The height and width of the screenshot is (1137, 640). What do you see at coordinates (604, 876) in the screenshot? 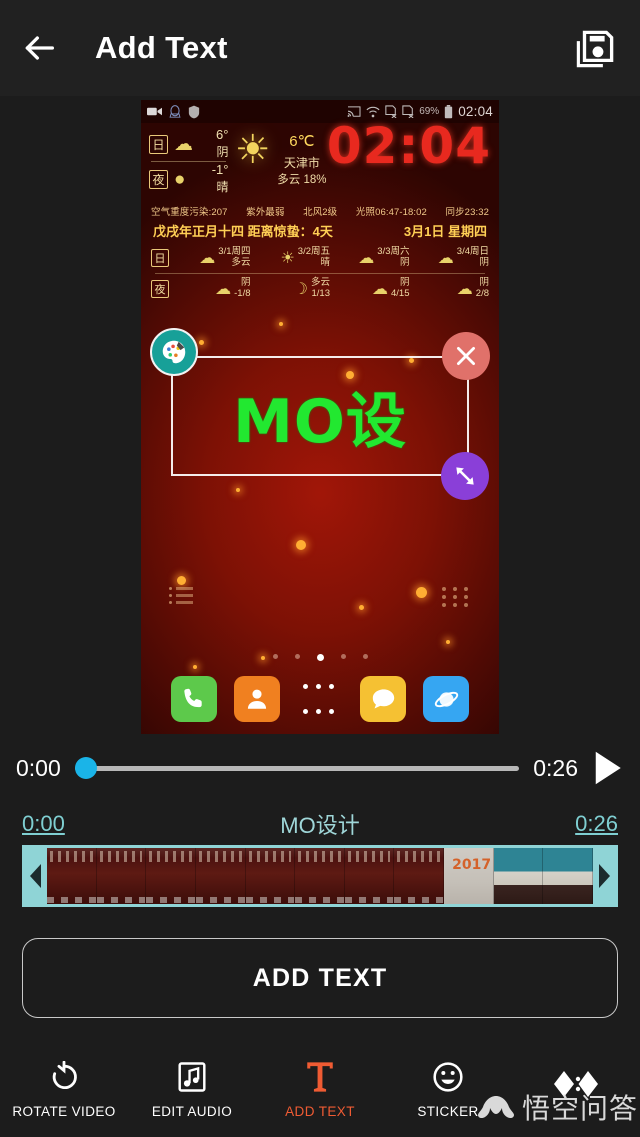
I see `trim-right-handle` at bounding box center [604, 876].